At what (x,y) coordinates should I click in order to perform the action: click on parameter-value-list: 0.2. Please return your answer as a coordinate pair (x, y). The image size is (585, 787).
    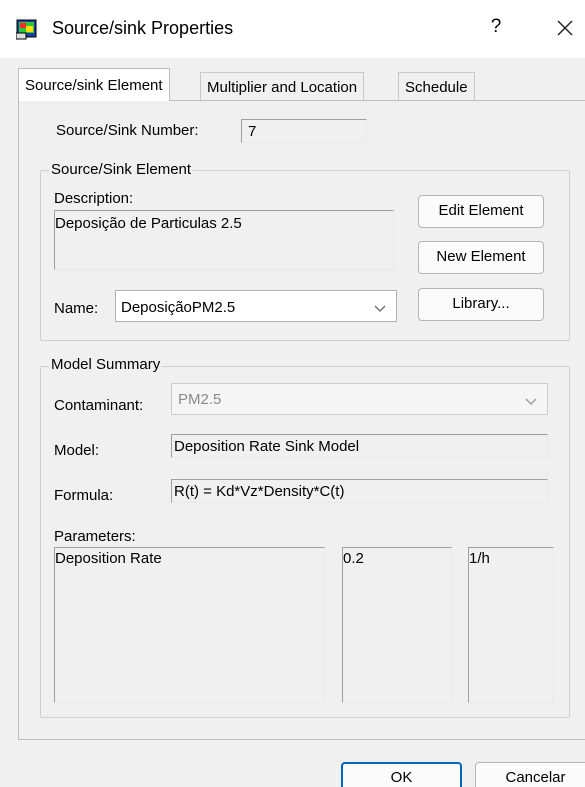
    Looking at the image, I should click on (397, 625).